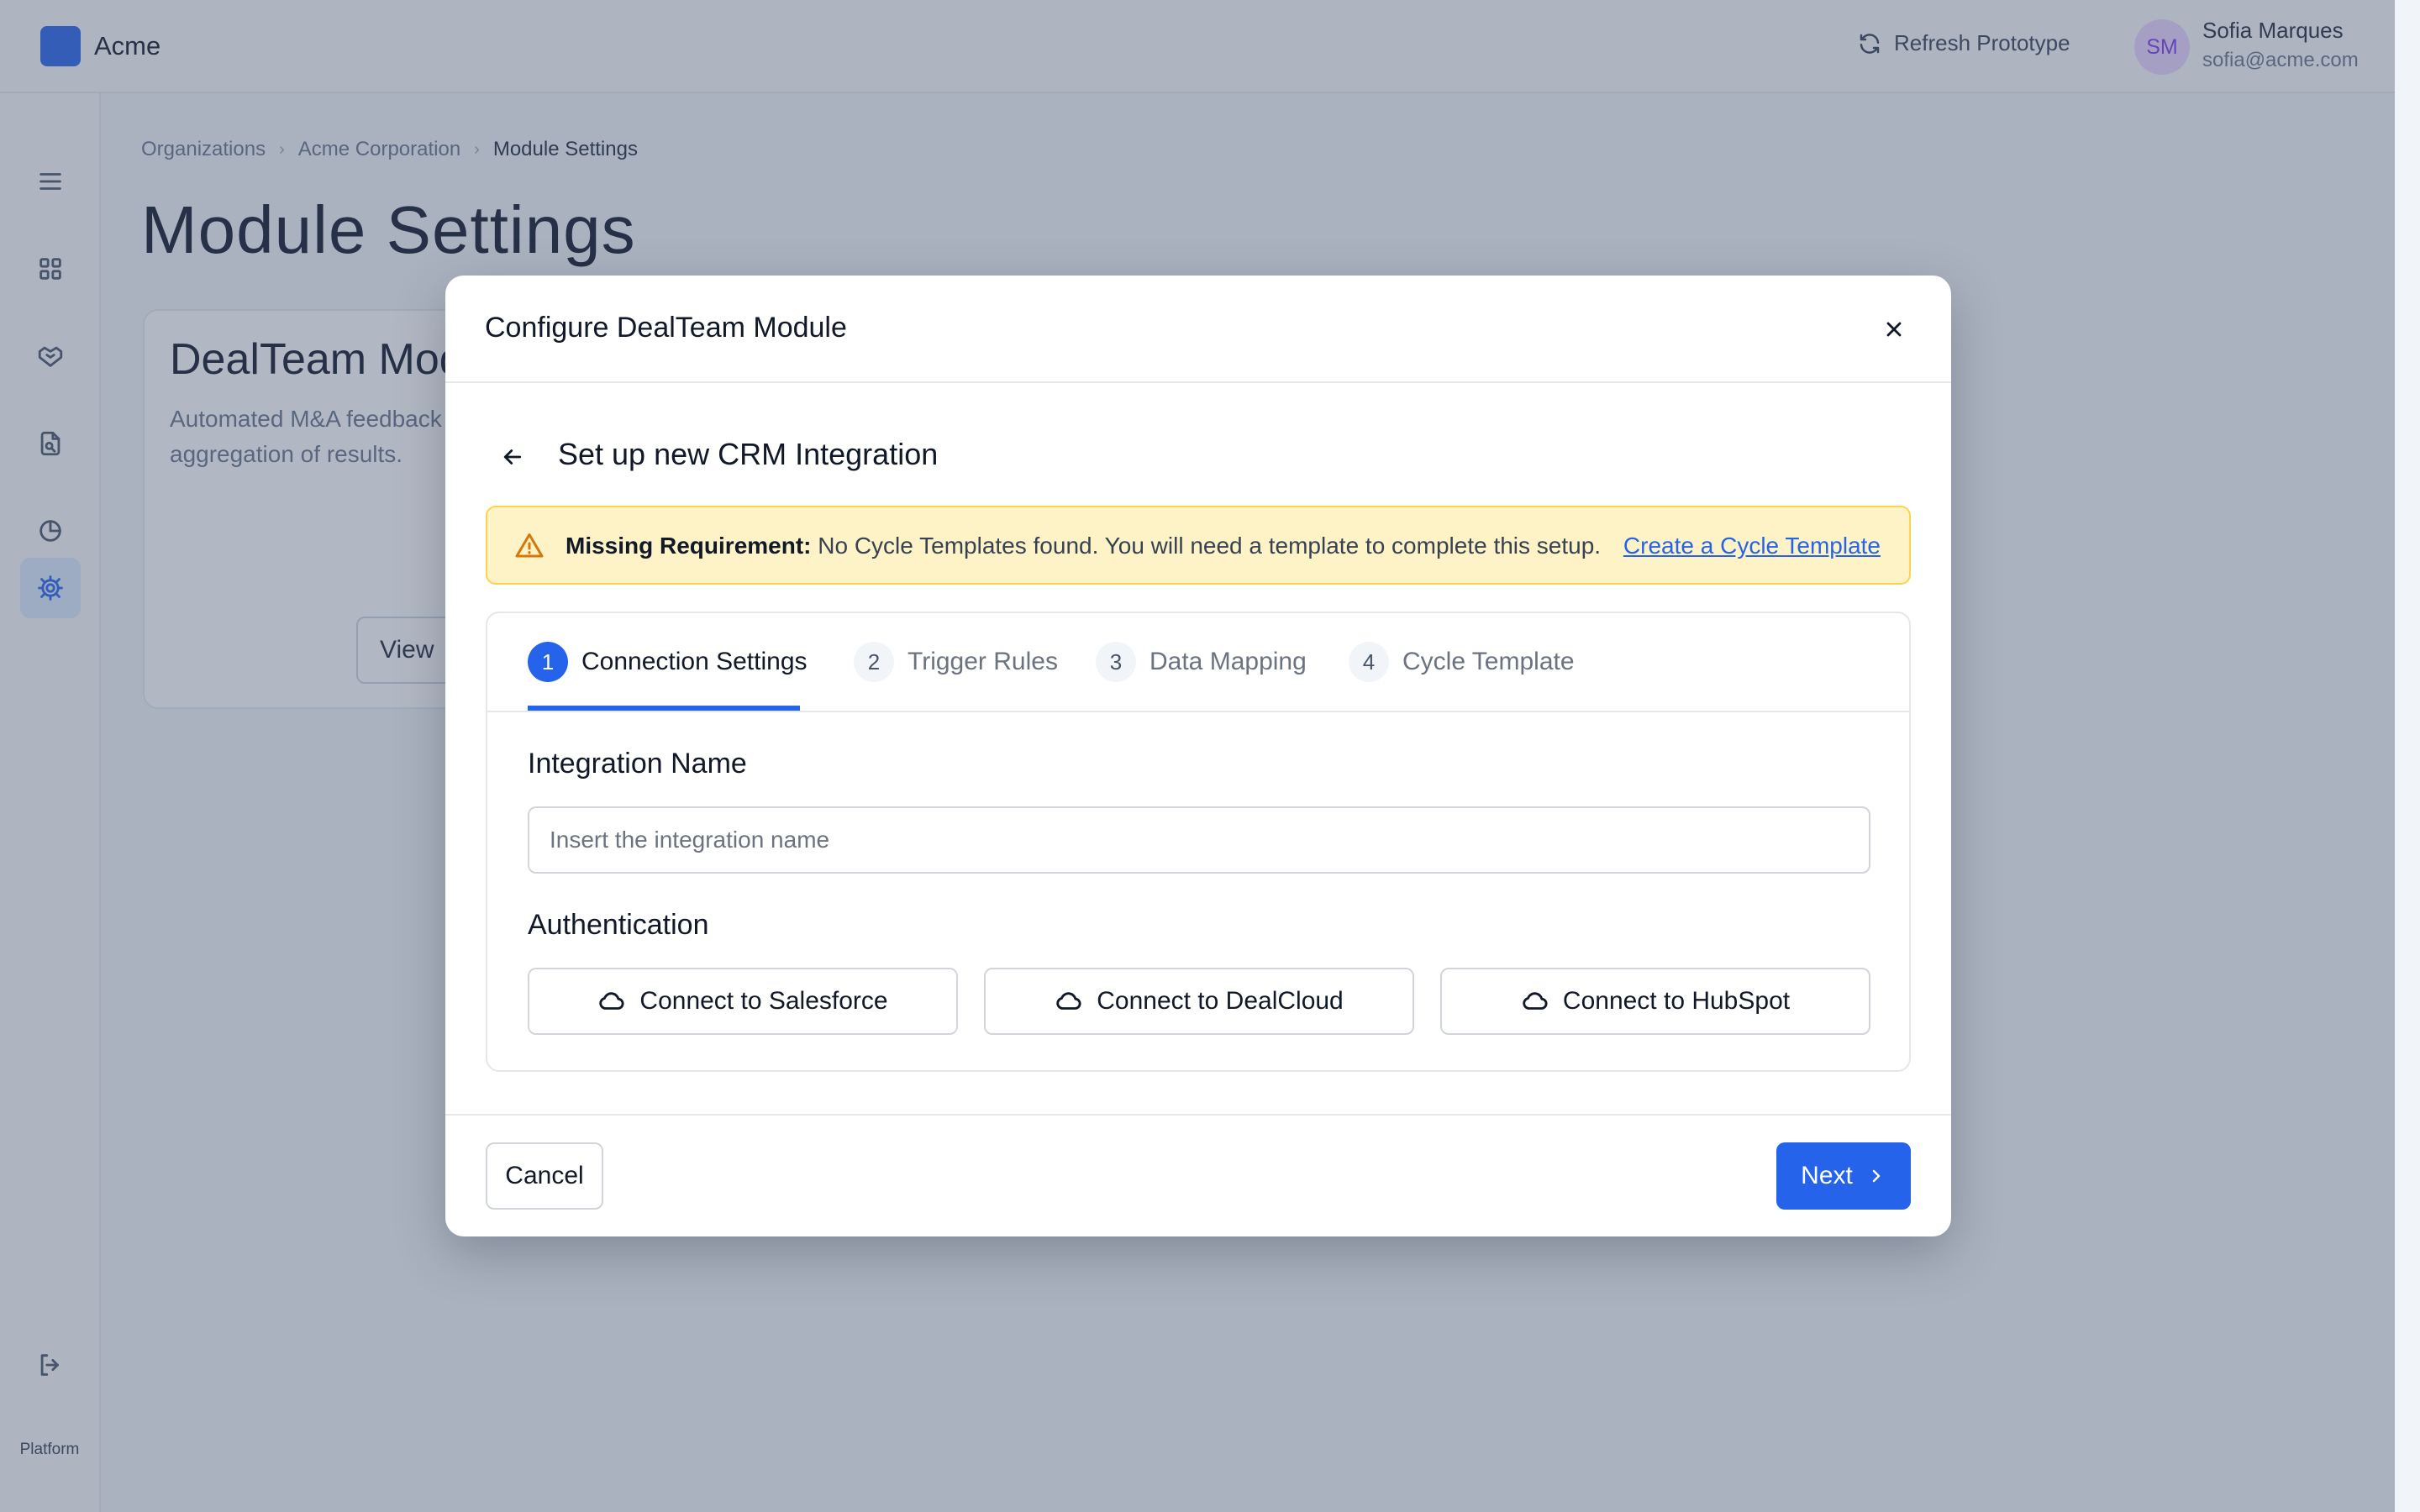 The image size is (2420, 1512). Describe the element at coordinates (2407, 756) in the screenshot. I see `scrollbar-track` at that location.